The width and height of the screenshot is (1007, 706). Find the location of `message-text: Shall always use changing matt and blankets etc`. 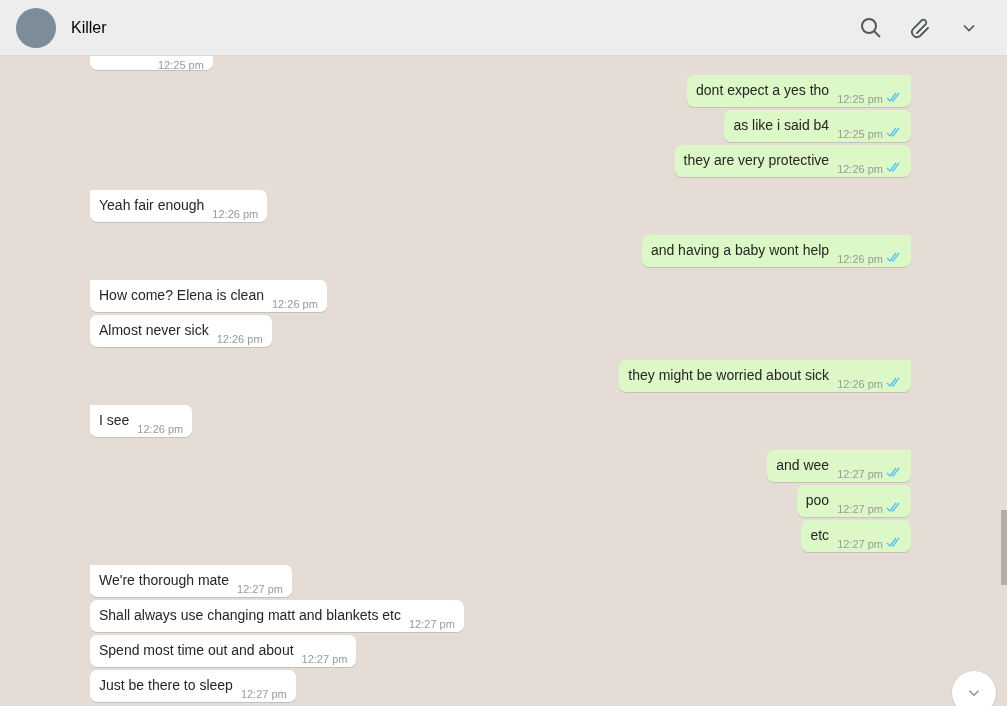

message-text: Shall always use changing matt and blankets etc is located at coordinates (250, 615).